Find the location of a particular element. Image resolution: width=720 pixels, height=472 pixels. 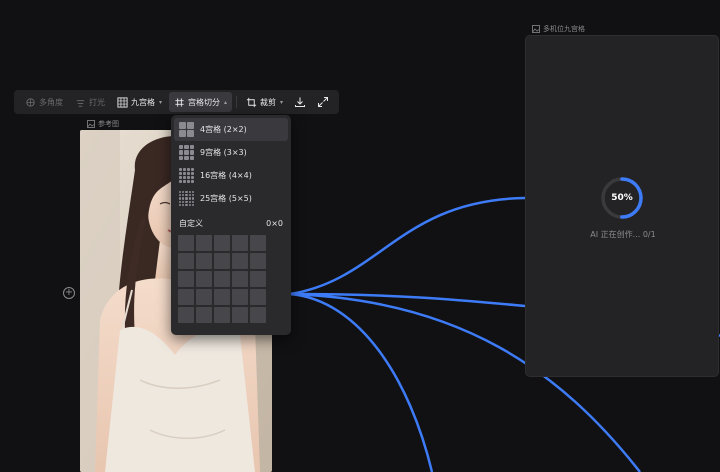

generation-status: AI 正在创作... 0/1 is located at coordinates (623, 234).